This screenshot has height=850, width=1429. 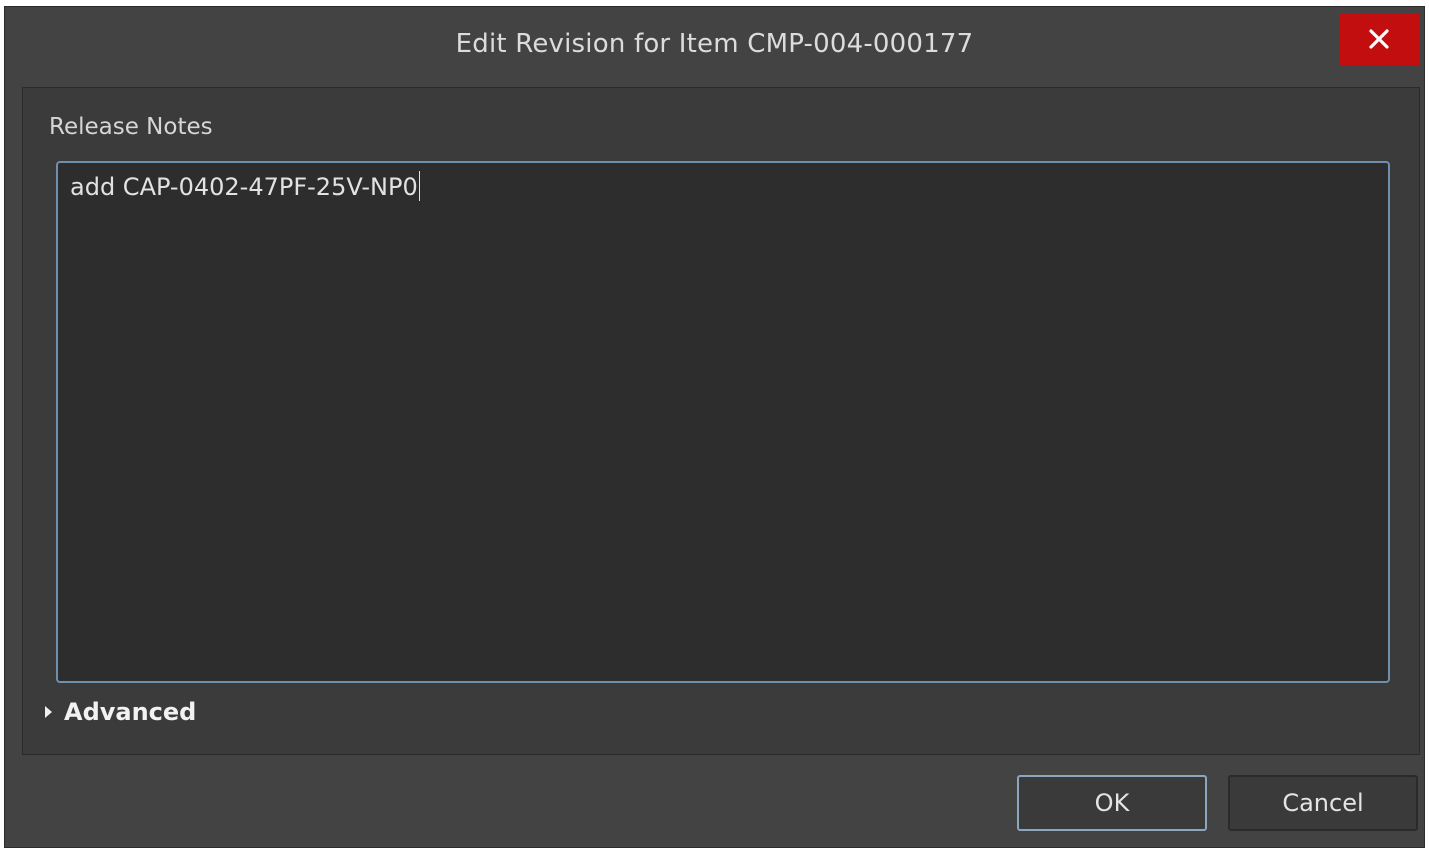 I want to click on title-bar: Edit Revision for Item CMP-004-000177, so click(x=714, y=47).